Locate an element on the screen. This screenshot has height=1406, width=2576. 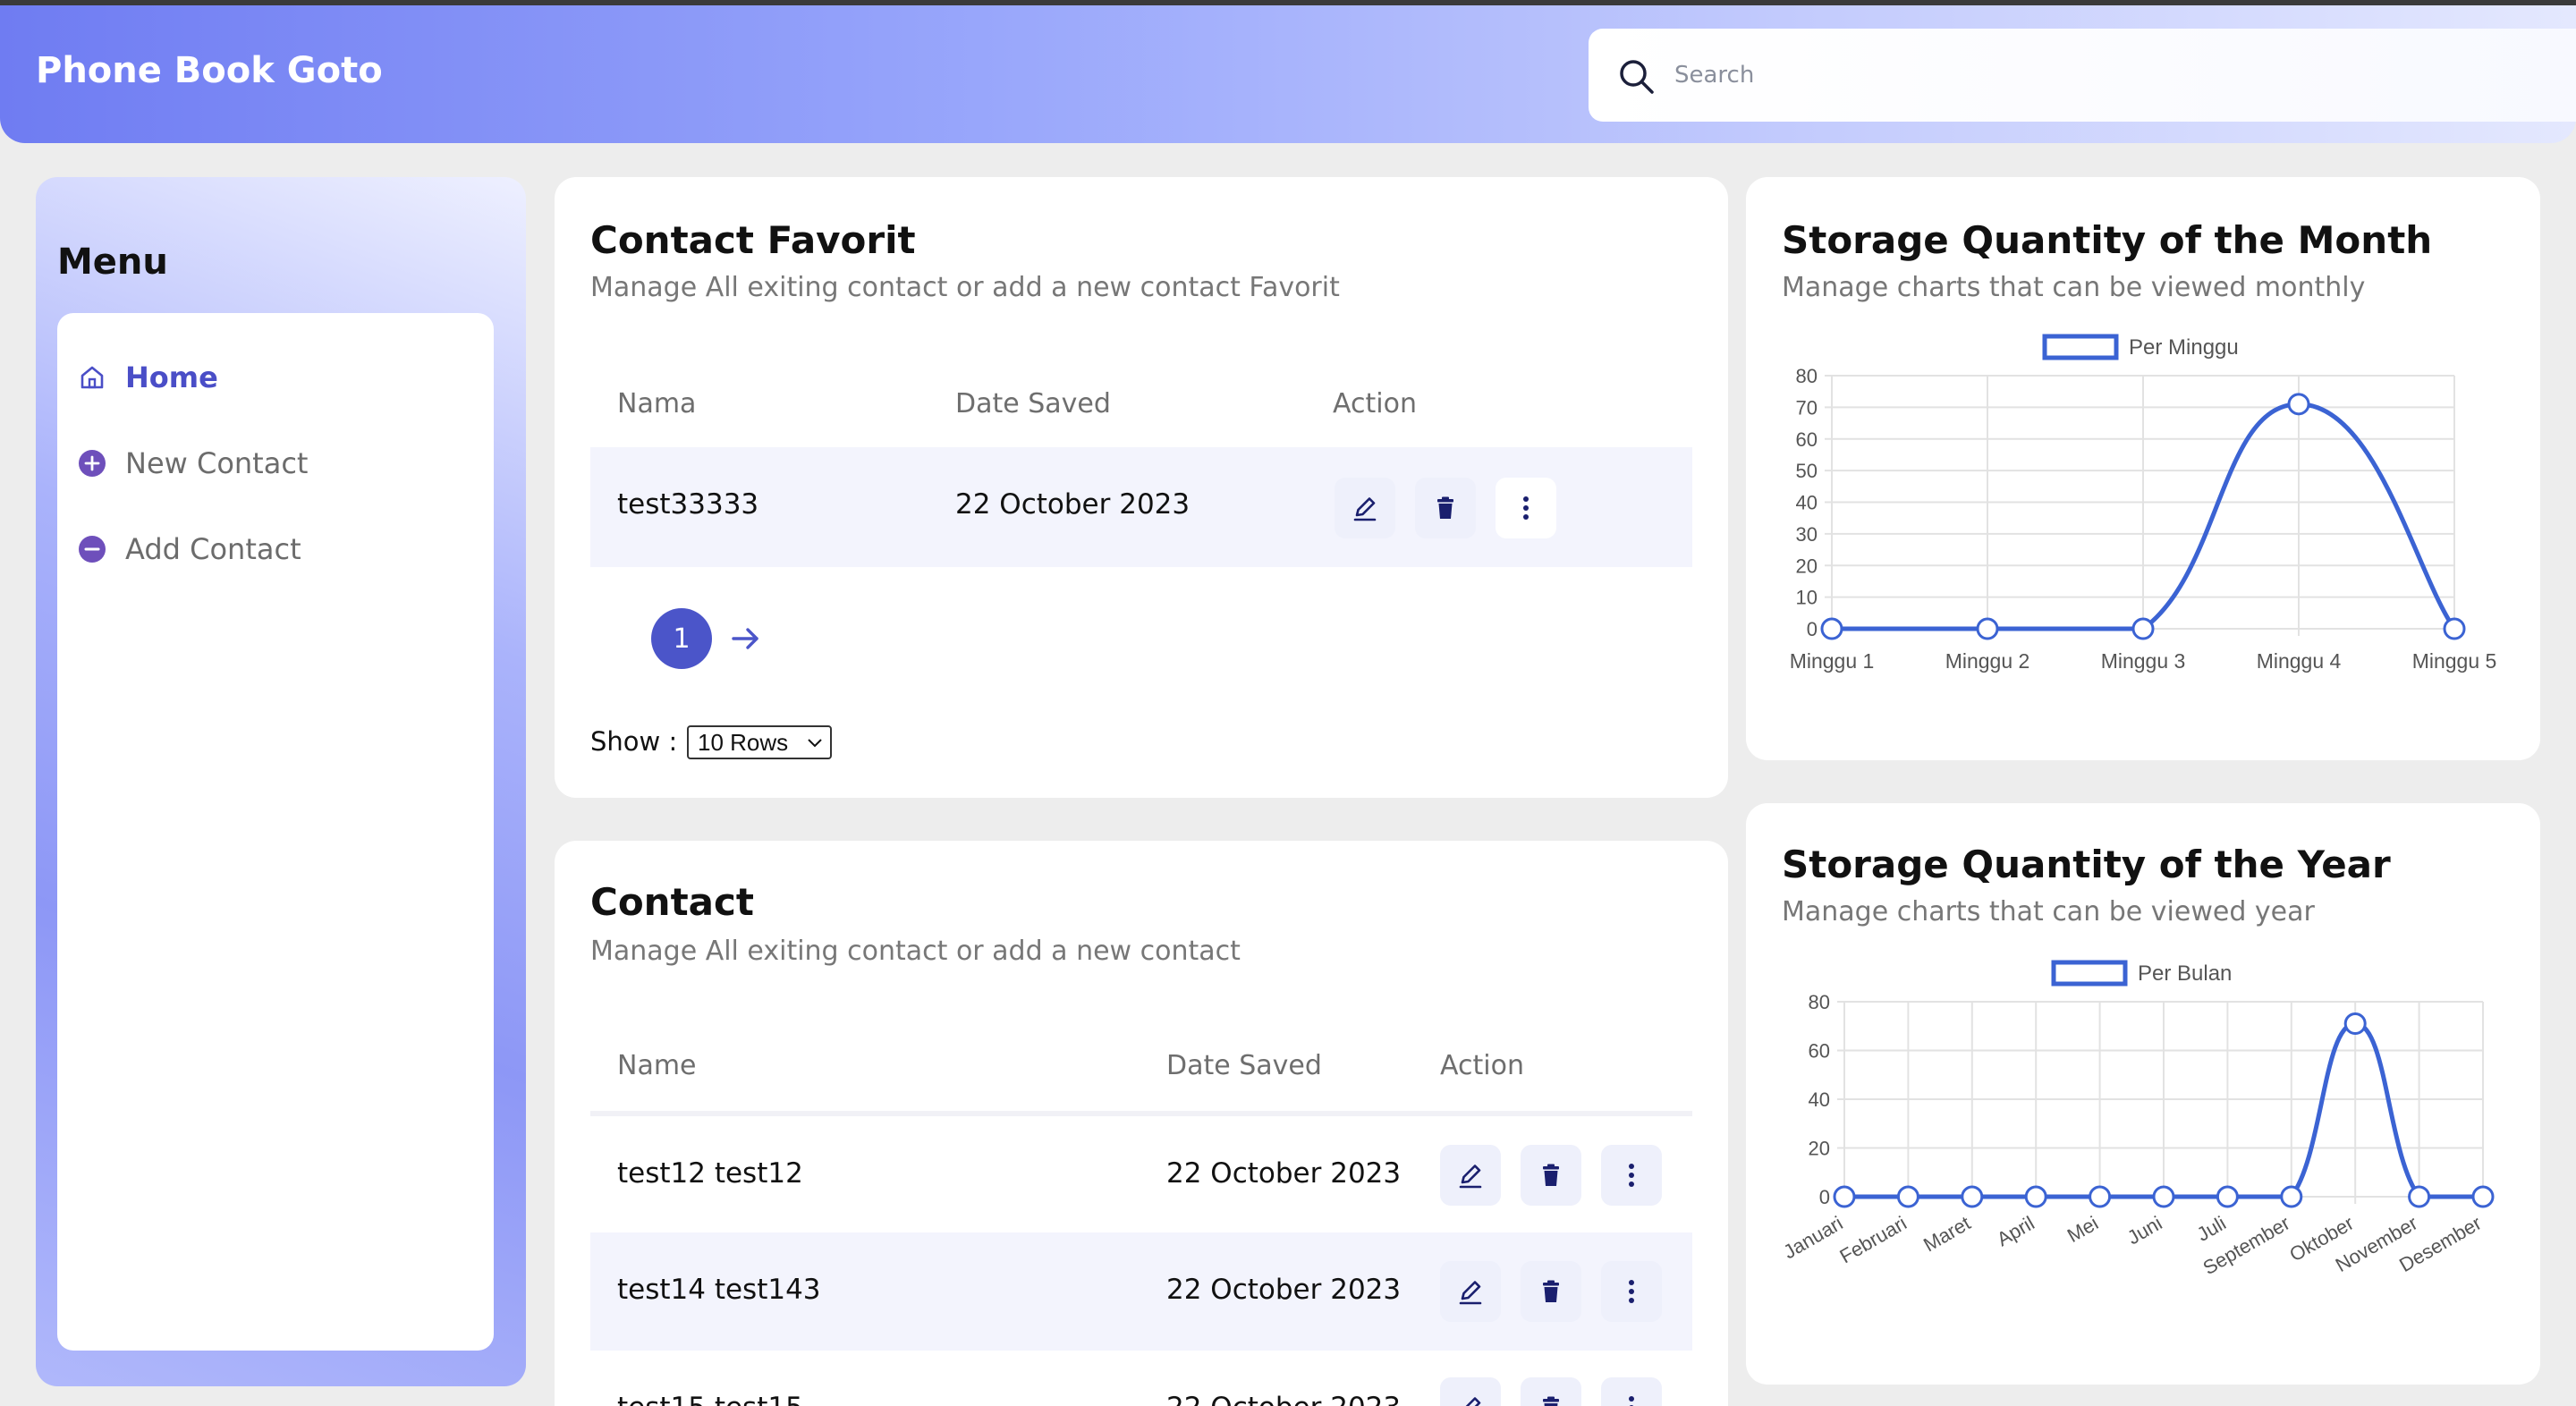
app-header: Phone Book Goto is located at coordinates (1288, 74).